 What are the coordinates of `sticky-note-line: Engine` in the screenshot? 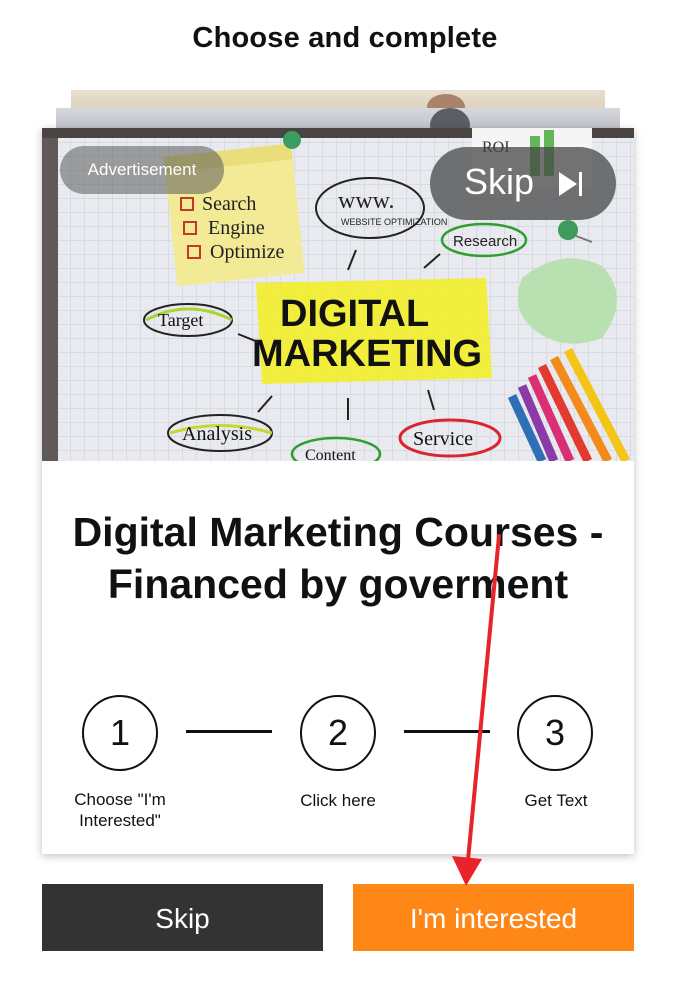 It's located at (236, 228).